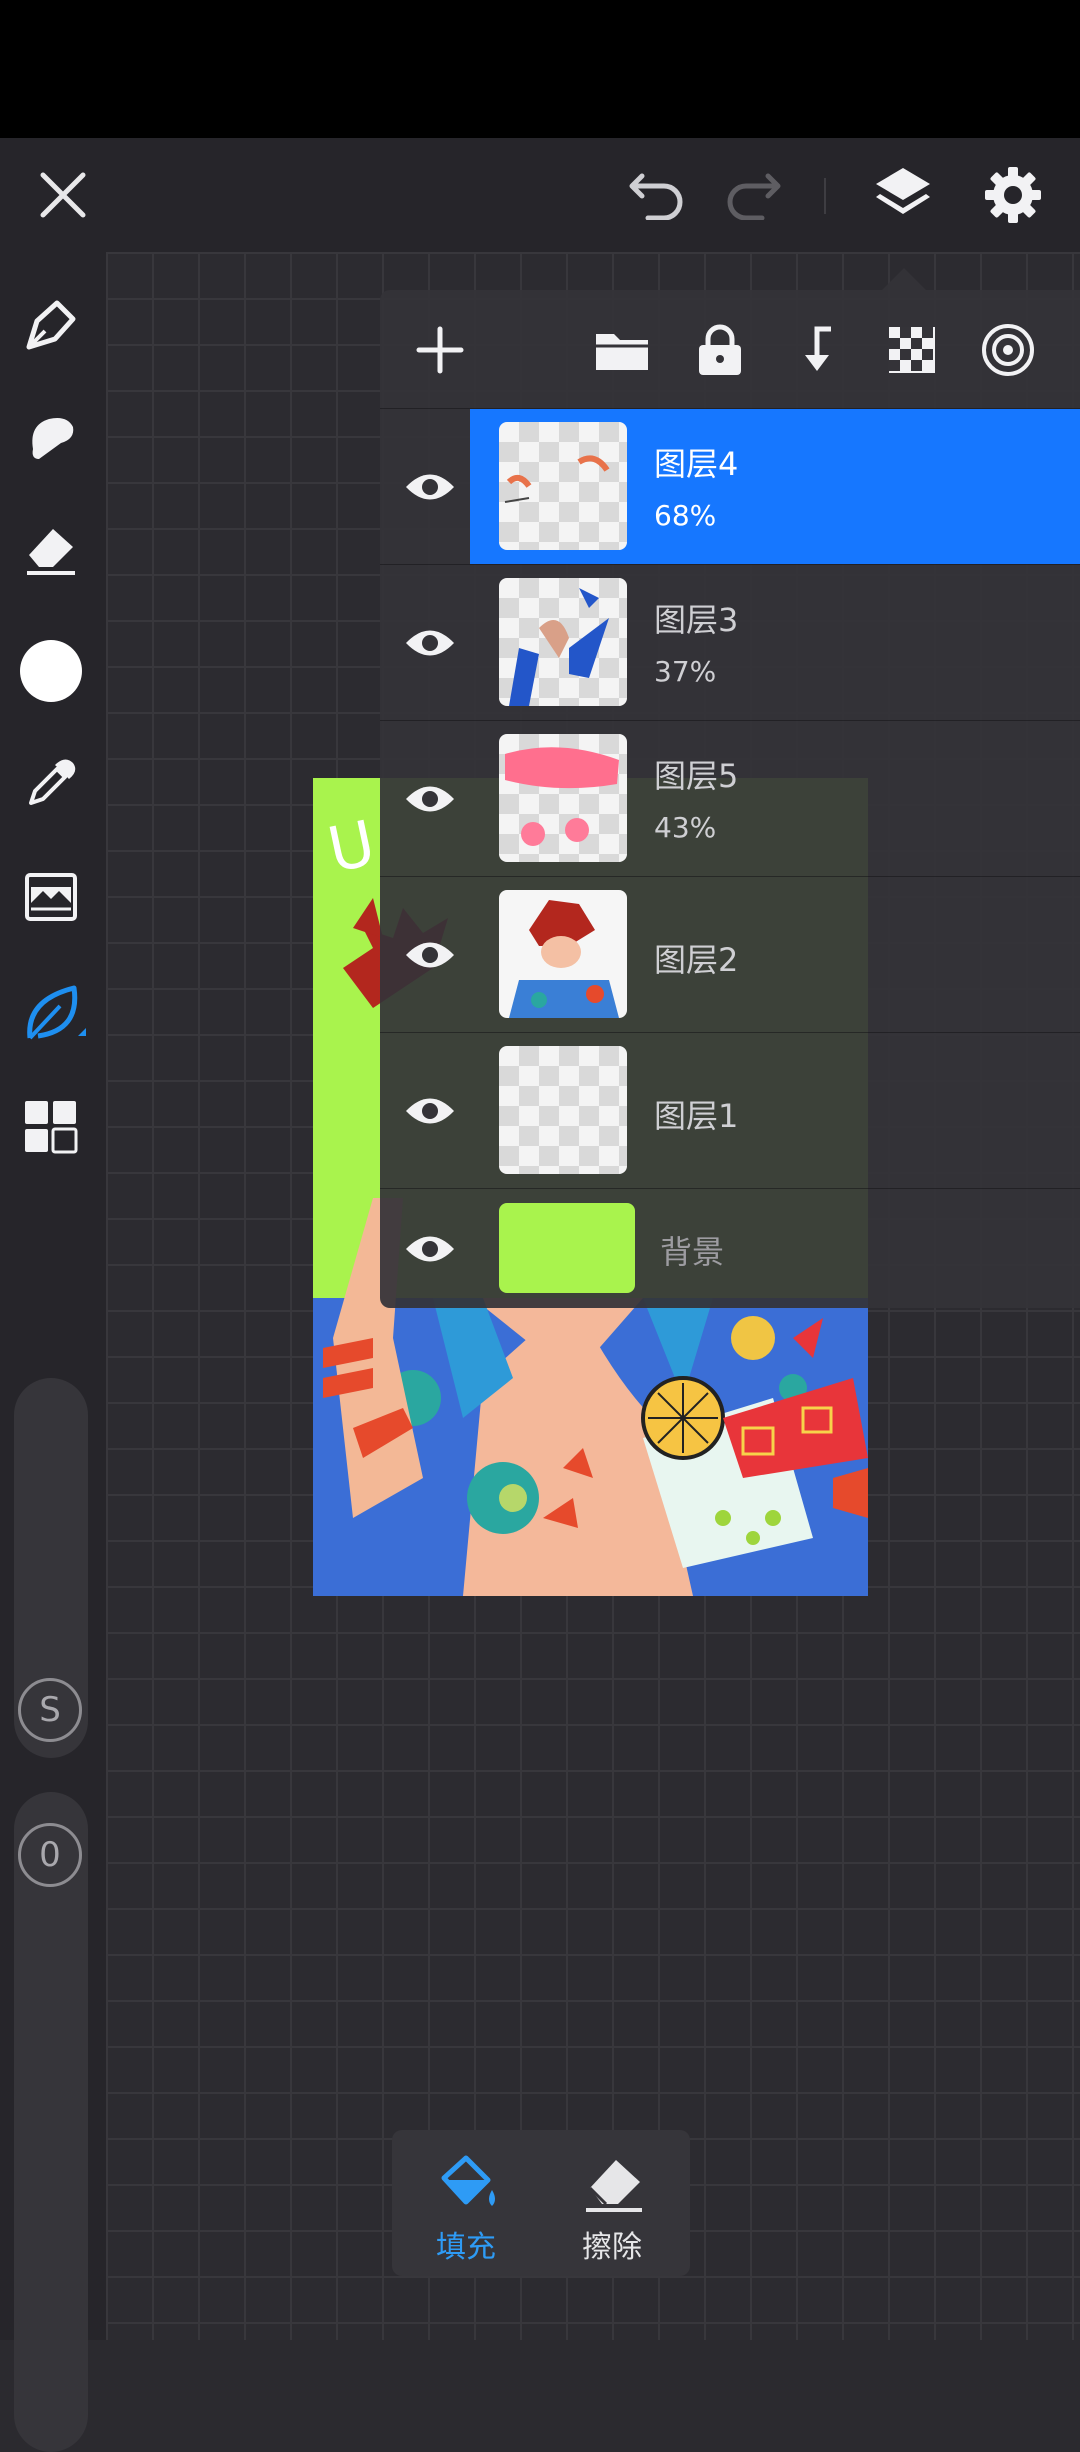 The width and height of the screenshot is (1080, 2452). Describe the element at coordinates (540, 195) in the screenshot. I see `top-toolbar` at that location.